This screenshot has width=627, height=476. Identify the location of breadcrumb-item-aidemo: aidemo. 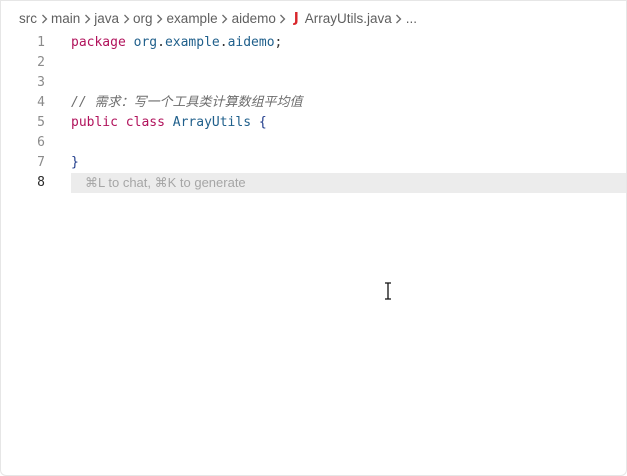
(254, 18).